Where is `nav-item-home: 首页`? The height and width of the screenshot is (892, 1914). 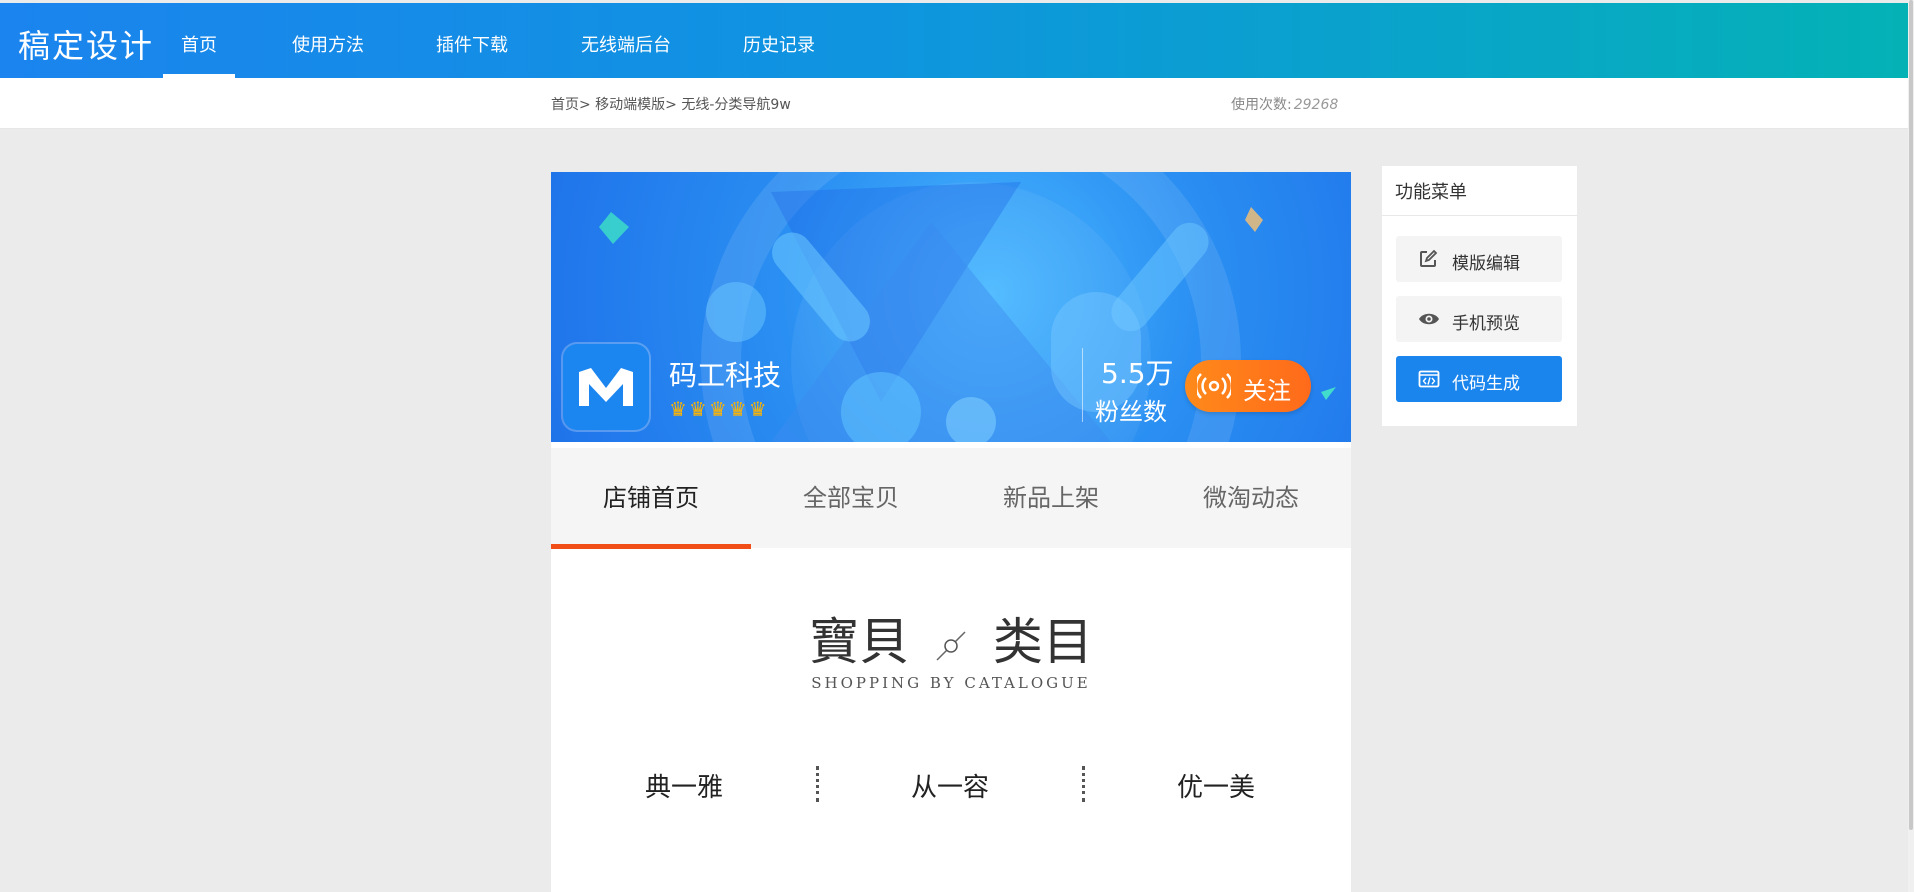
nav-item-home: 首页 is located at coordinates (199, 44).